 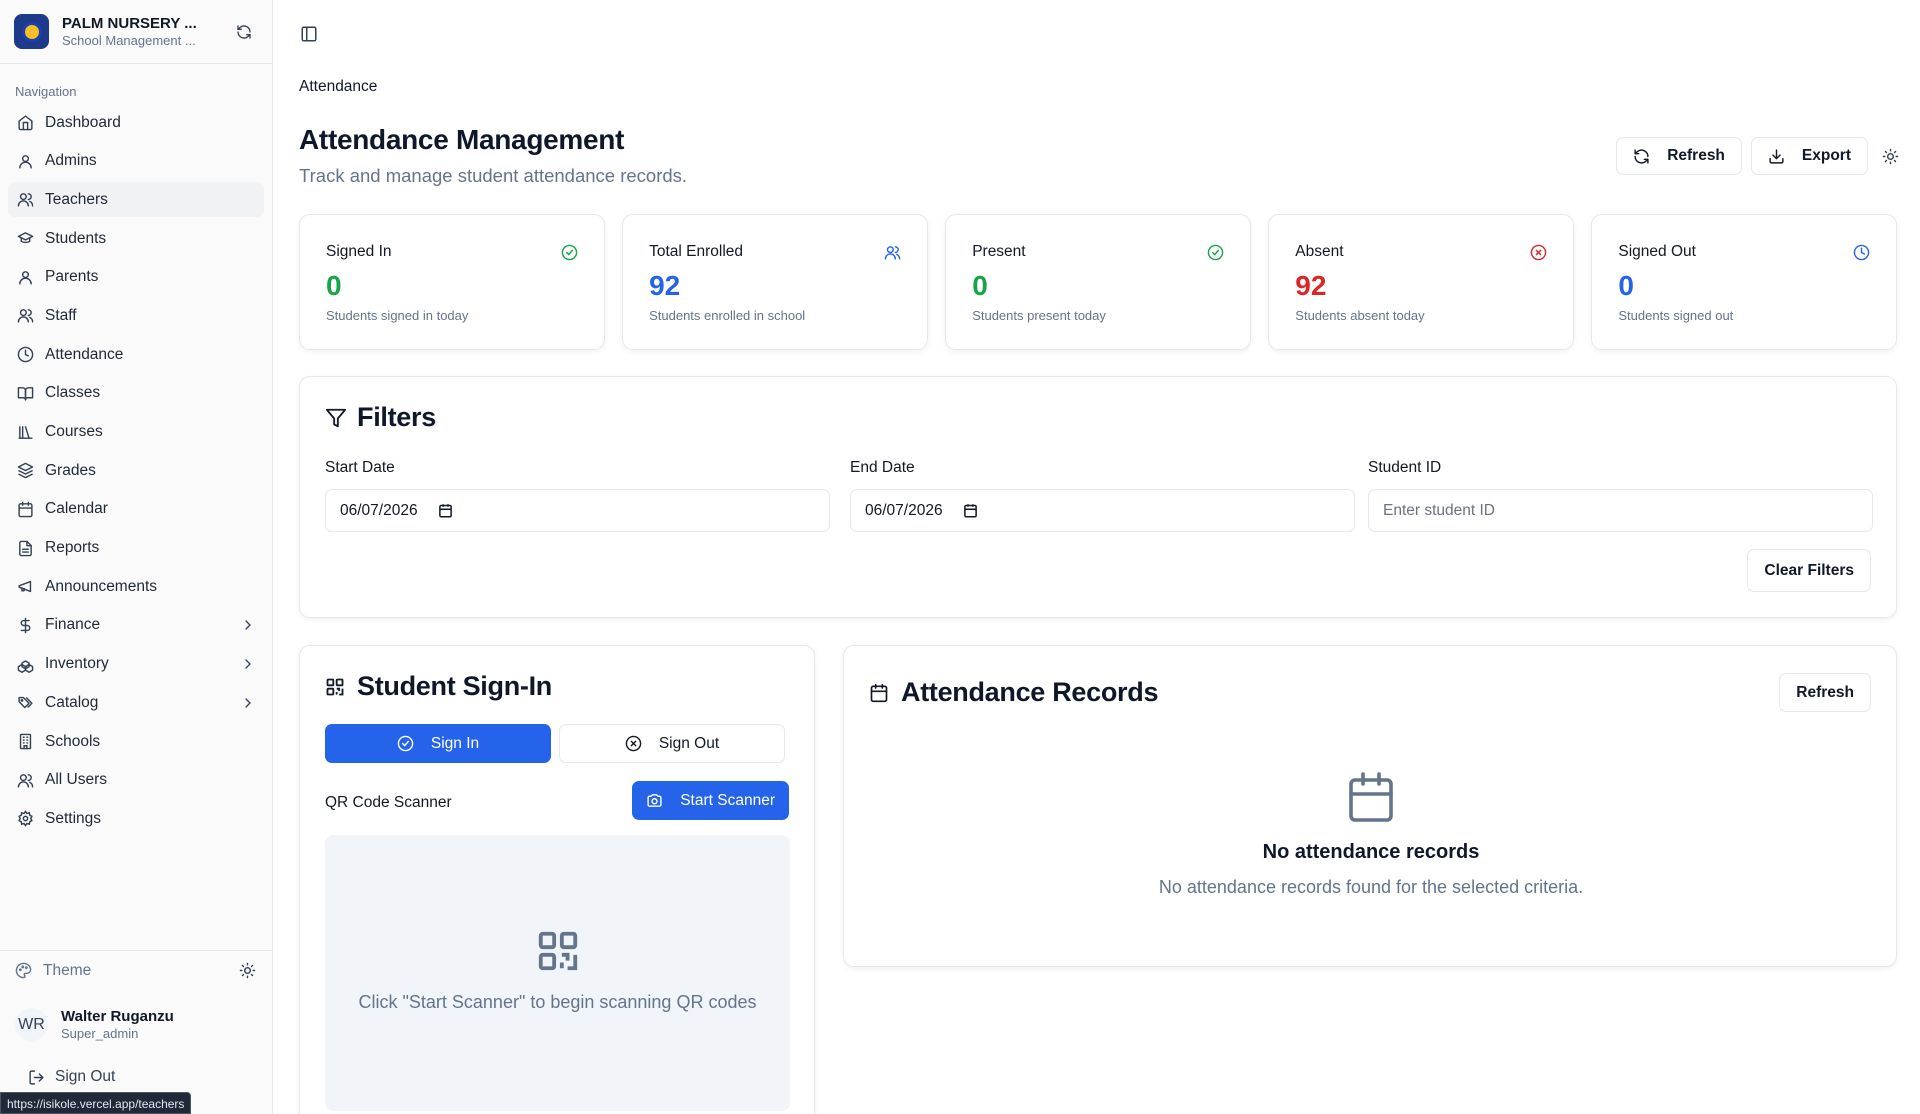 I want to click on student-id-input: Enter student ID, so click(x=1620, y=510).